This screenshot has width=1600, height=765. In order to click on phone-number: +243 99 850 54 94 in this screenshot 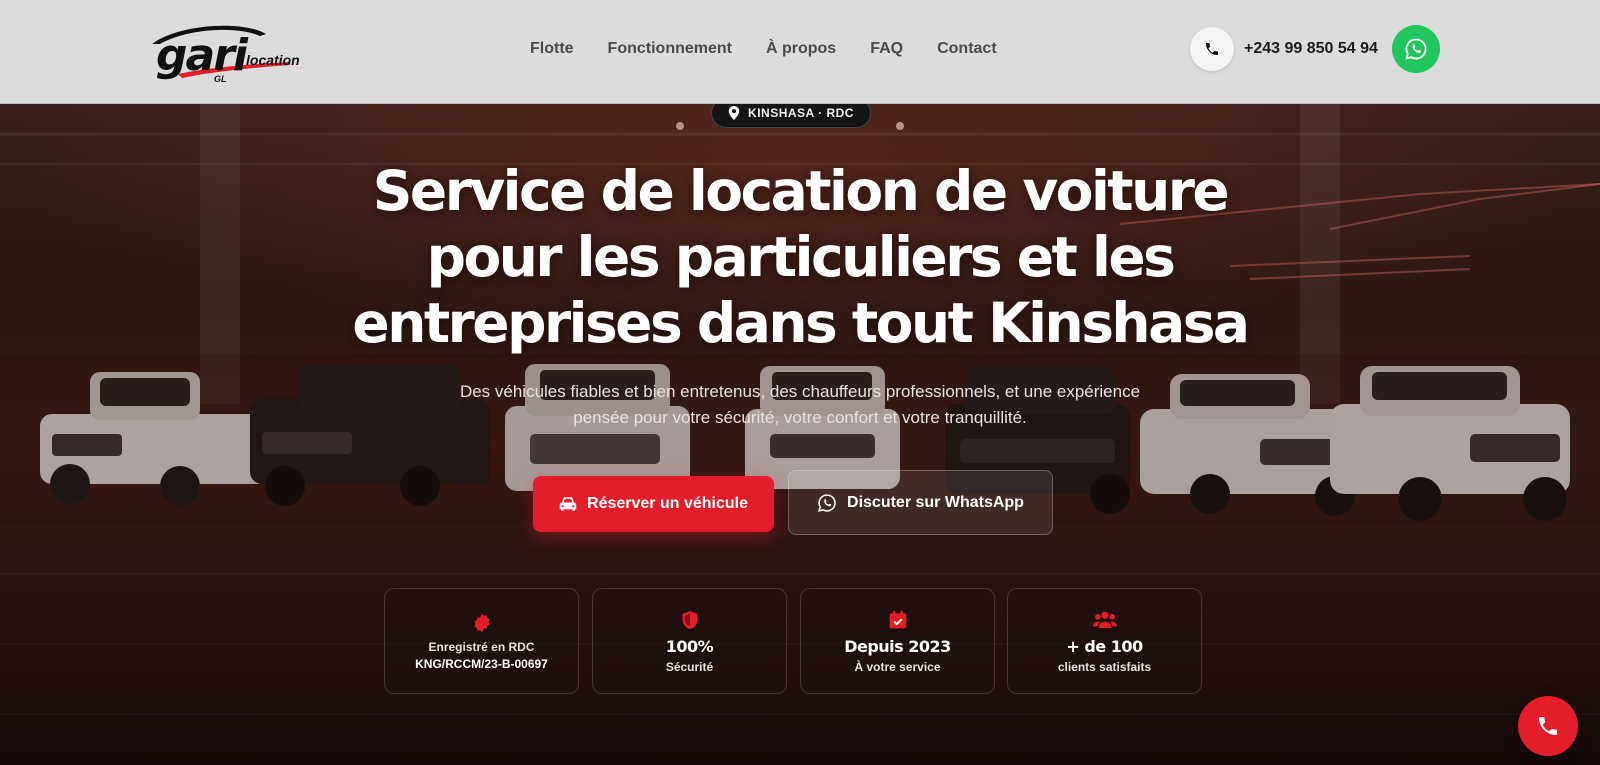, I will do `click(1311, 49)`.